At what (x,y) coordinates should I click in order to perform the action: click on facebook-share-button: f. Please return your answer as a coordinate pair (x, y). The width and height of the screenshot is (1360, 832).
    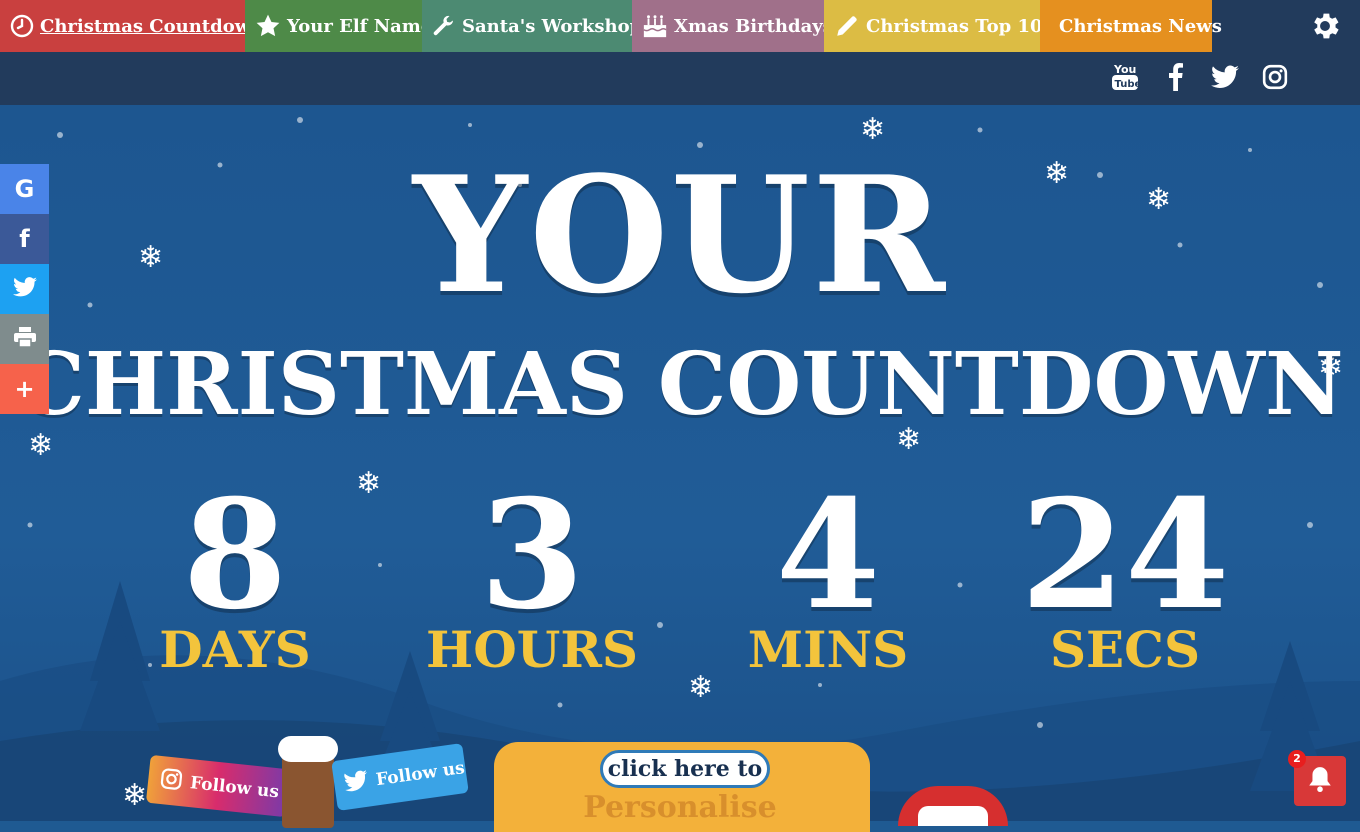
    Looking at the image, I should click on (24, 239).